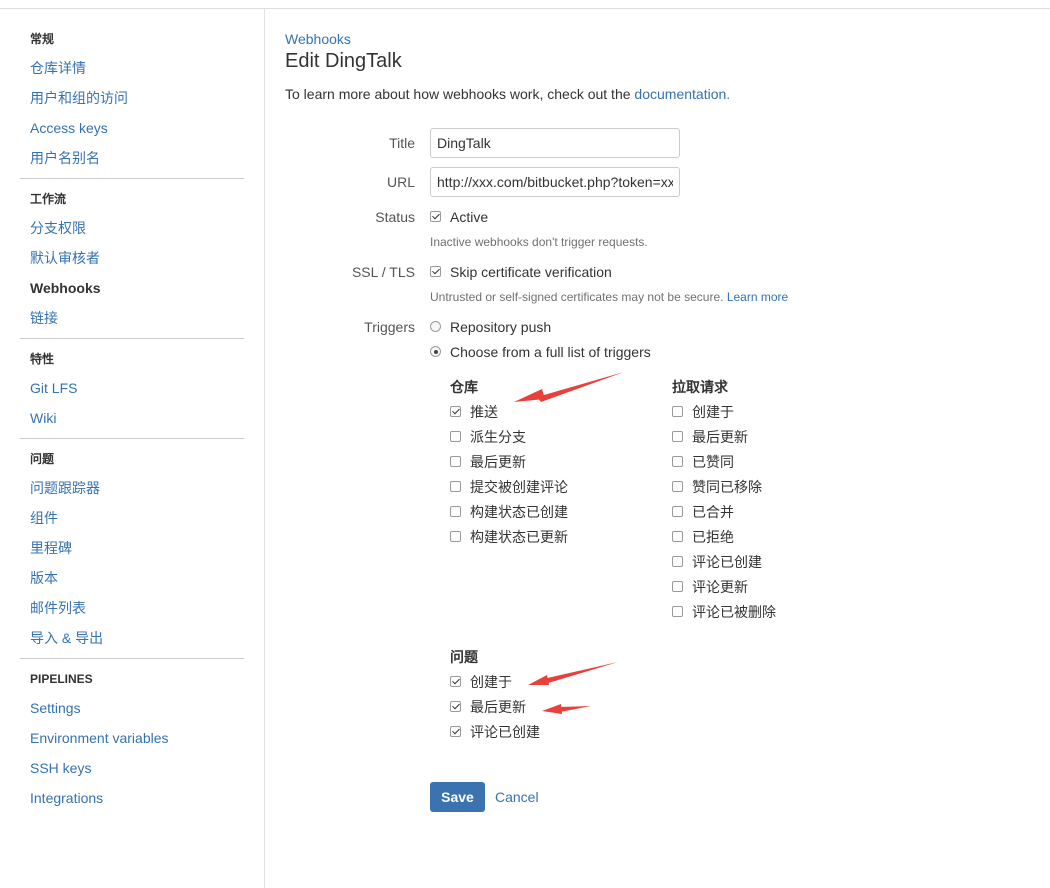 The image size is (1050, 888). I want to click on trigger-pr-approval-removed: 赞同已移除, so click(727, 487).